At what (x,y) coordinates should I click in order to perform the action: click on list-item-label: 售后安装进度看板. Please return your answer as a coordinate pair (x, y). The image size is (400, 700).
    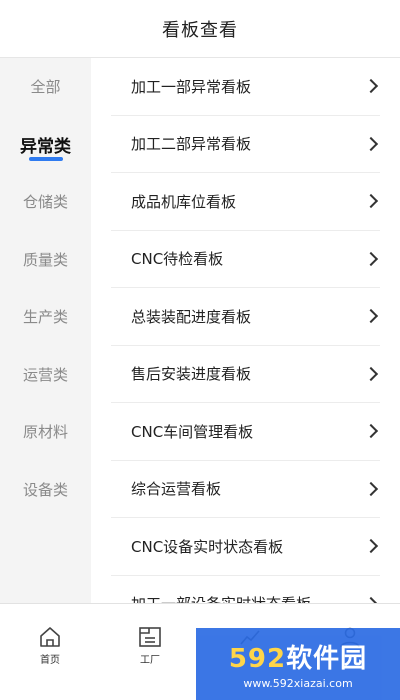
    Looking at the image, I should click on (191, 374).